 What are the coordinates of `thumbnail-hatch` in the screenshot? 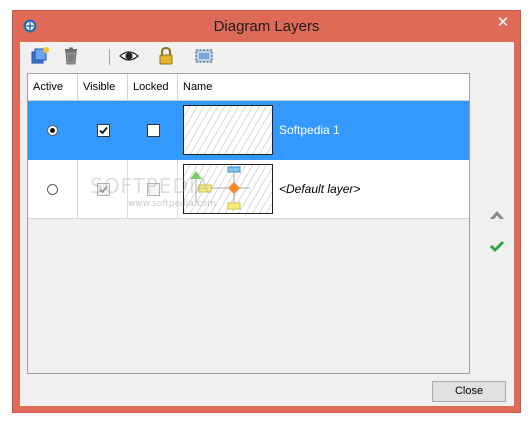 It's located at (228, 130).